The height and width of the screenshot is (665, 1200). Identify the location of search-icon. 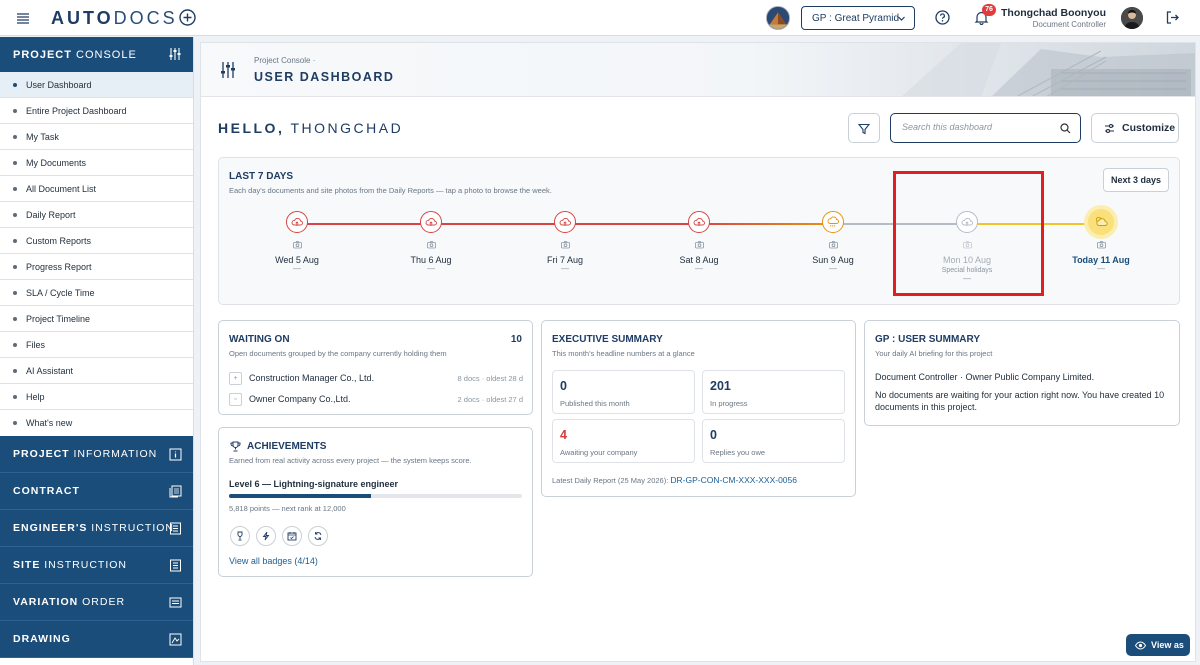
(1065, 128).